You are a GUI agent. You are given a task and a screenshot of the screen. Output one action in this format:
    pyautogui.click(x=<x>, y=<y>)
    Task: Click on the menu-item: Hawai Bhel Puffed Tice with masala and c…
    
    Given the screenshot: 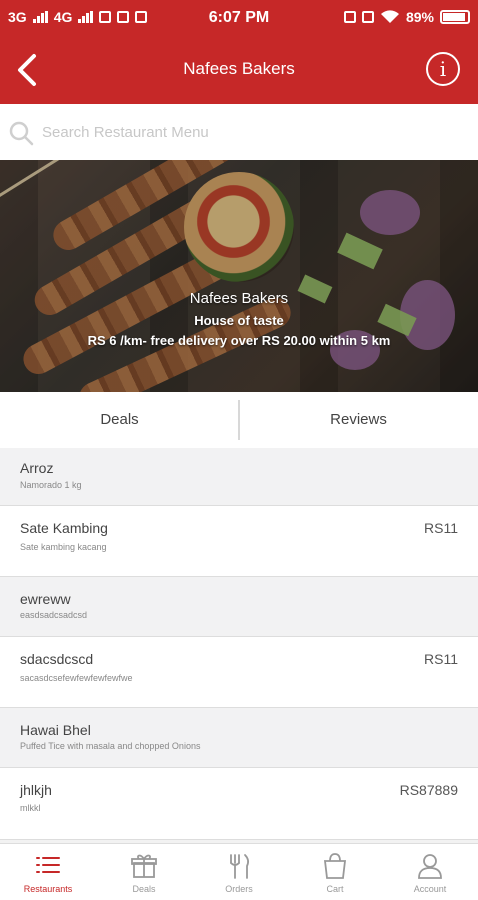 What is the action you would take?
    pyautogui.click(x=239, y=738)
    